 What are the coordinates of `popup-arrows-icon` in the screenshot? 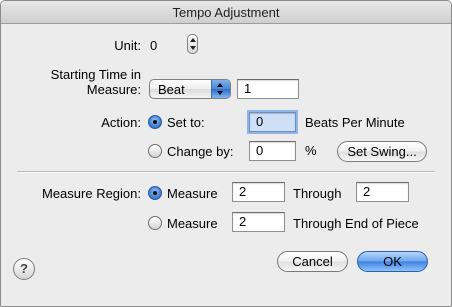 It's located at (220, 89).